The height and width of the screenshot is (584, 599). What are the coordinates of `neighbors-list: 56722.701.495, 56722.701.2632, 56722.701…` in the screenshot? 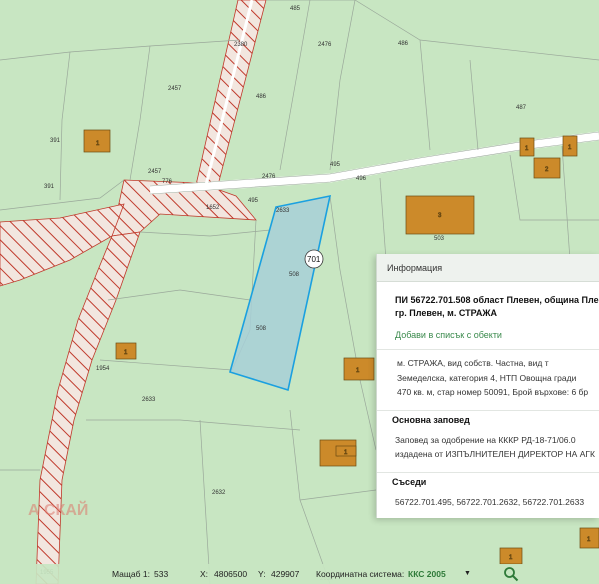 It's located at (490, 501).